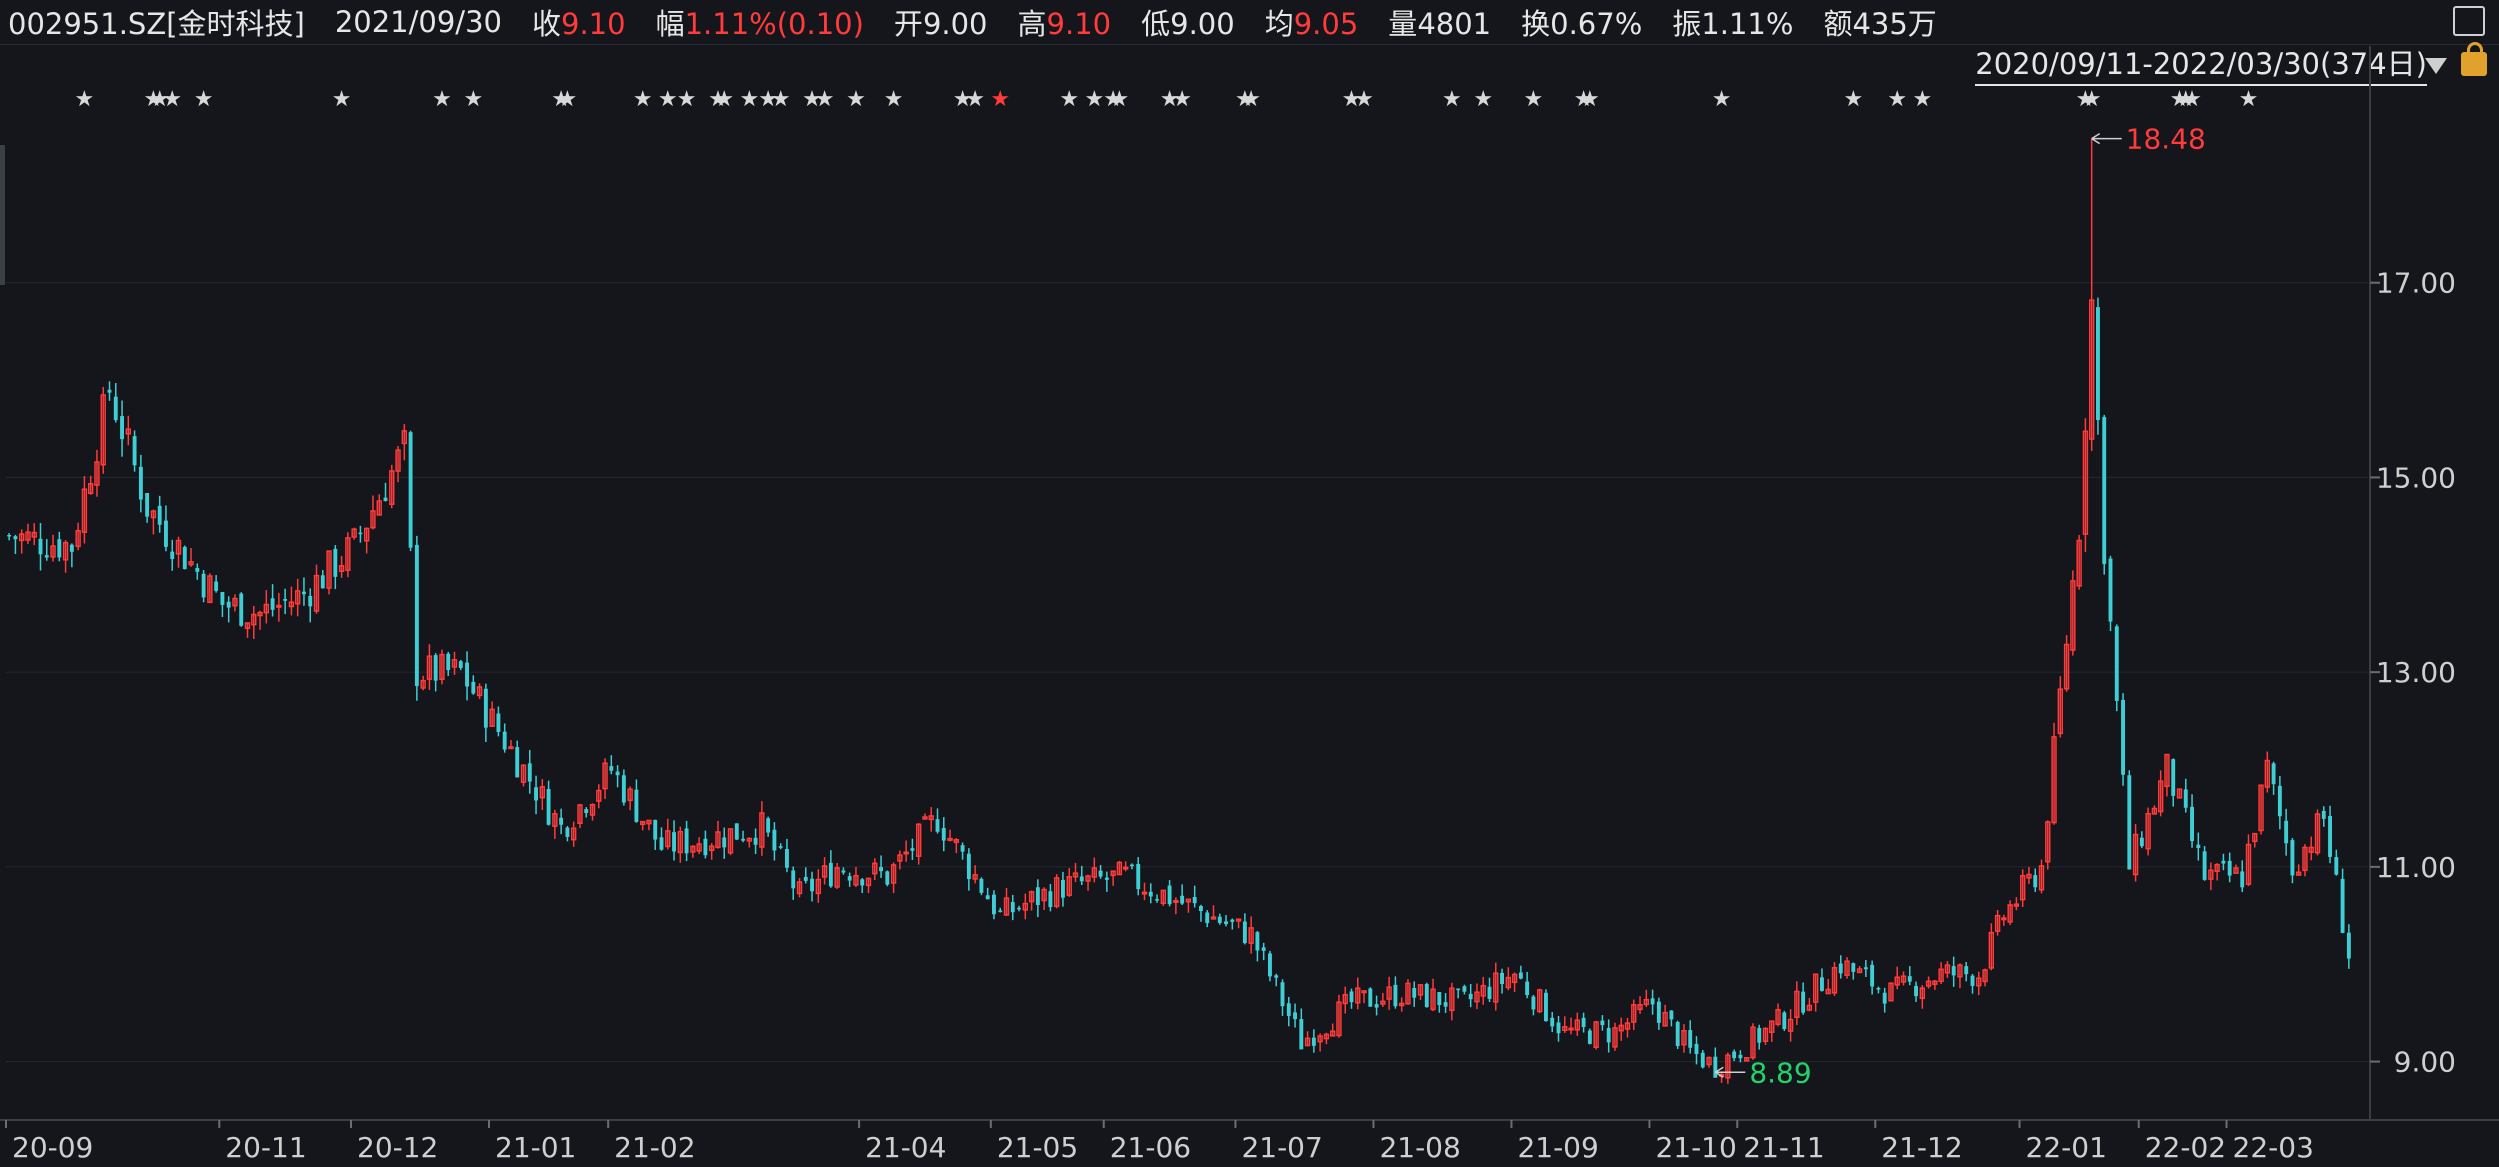  What do you see at coordinates (2066, 1147) in the screenshot?
I see `x-tick-label: 22-01` at bounding box center [2066, 1147].